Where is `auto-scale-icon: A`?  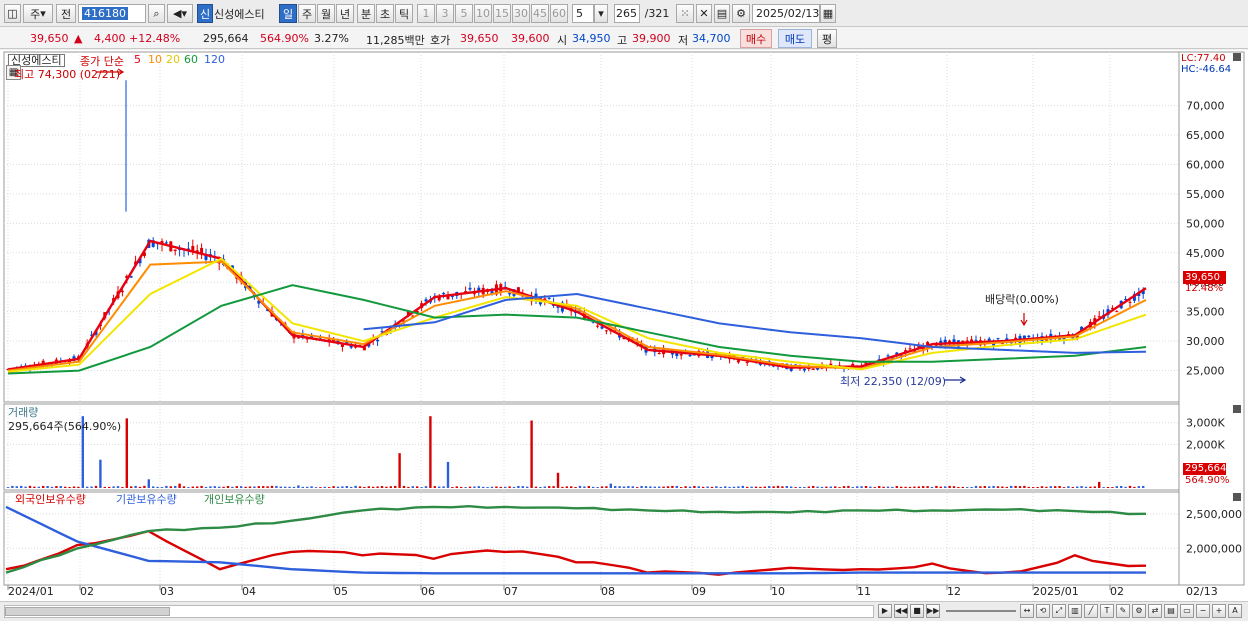 auto-scale-icon: A is located at coordinates (1235, 611).